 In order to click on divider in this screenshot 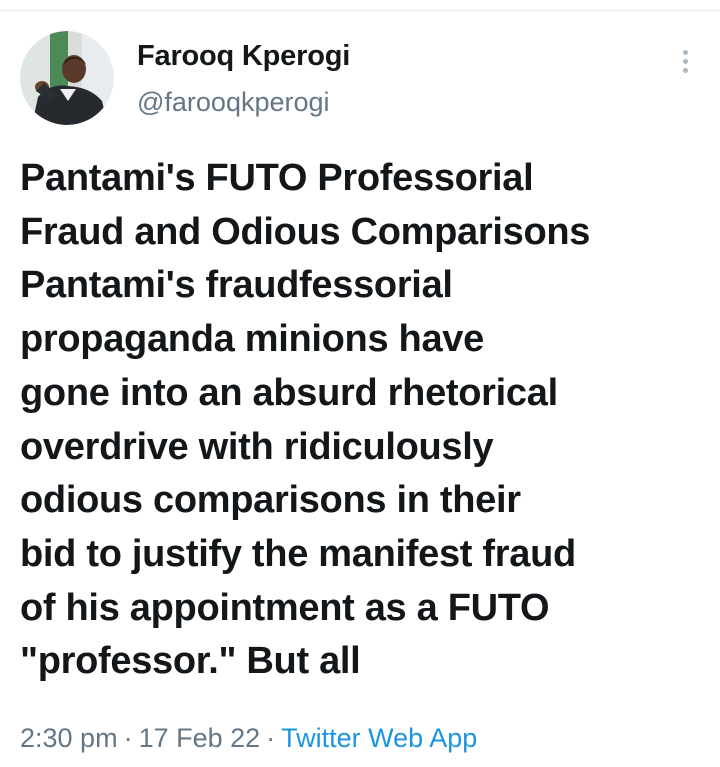, I will do `click(360, 10)`.